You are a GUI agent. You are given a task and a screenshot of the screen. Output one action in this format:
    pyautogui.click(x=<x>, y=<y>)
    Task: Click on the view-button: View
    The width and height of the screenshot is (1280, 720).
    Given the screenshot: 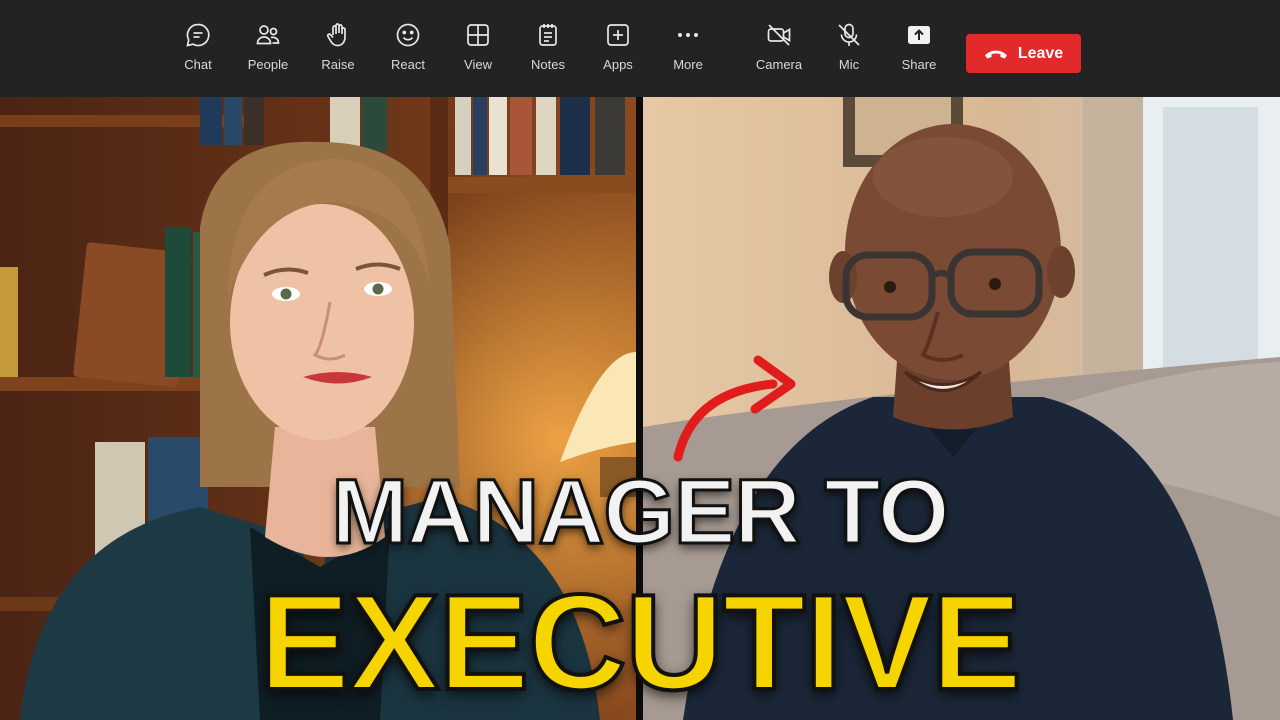 What is the action you would take?
    pyautogui.click(x=478, y=54)
    